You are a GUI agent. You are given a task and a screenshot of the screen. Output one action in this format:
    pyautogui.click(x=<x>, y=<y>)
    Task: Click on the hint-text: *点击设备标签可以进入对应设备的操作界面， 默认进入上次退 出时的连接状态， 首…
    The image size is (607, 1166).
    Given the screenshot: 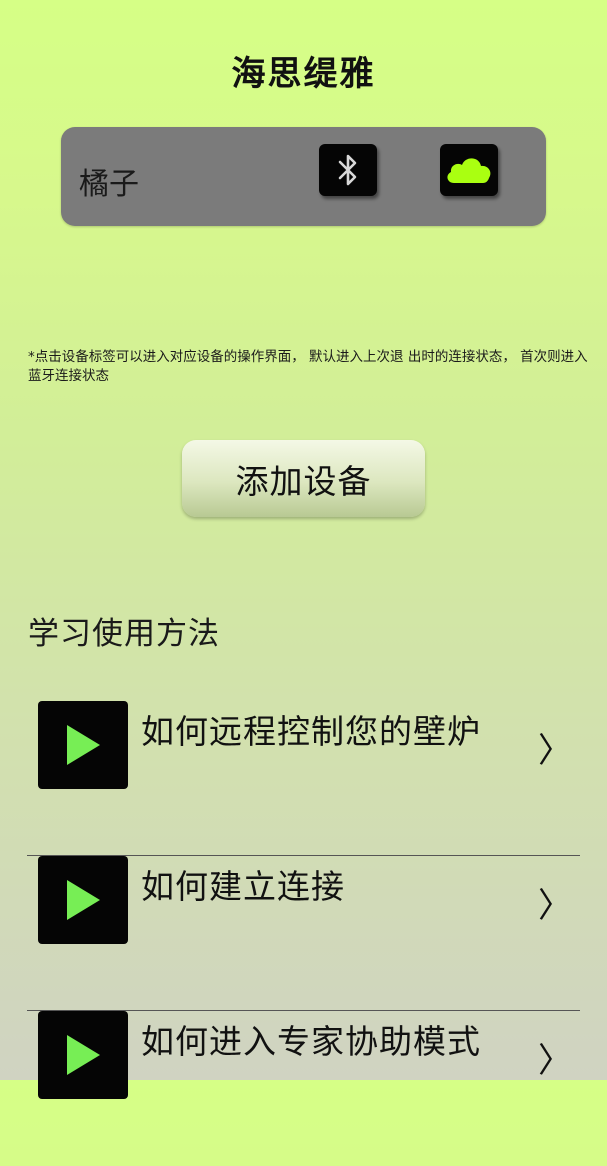 What is the action you would take?
    pyautogui.click(x=308, y=366)
    